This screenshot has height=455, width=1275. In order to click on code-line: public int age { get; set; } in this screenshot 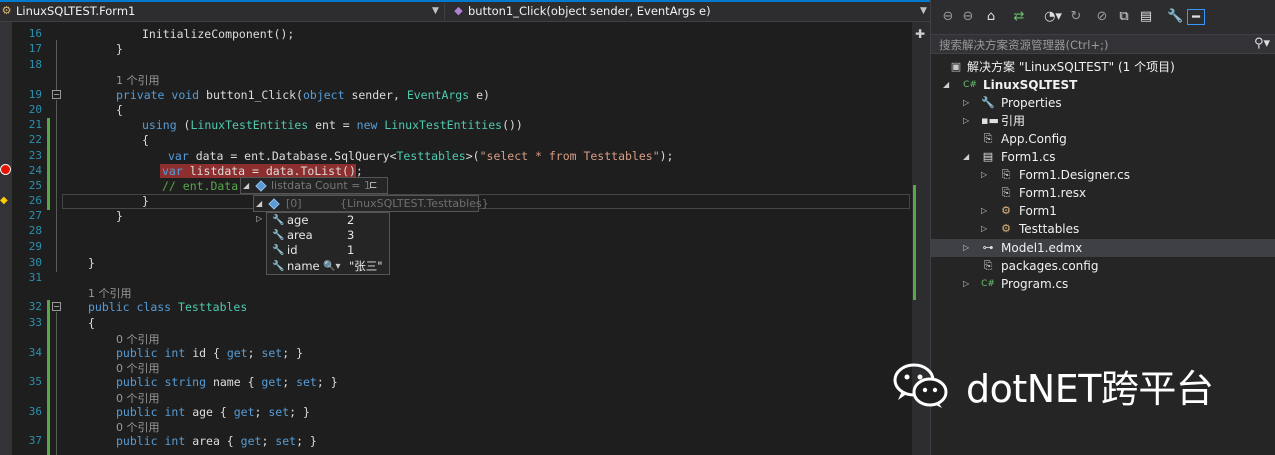, I will do `click(213, 412)`.